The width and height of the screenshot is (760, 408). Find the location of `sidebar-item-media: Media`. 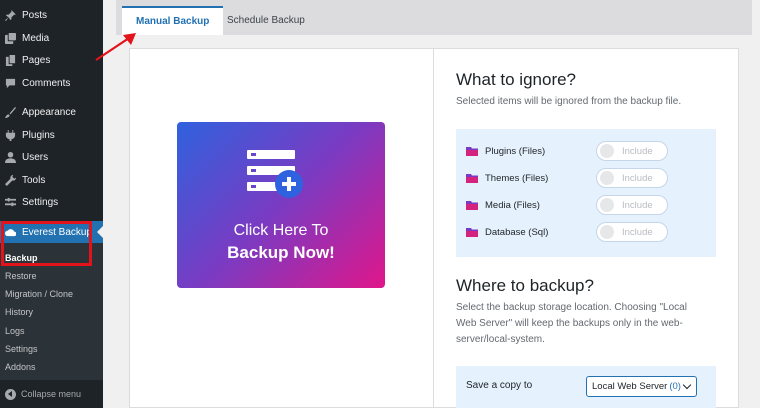

sidebar-item-media: Media is located at coordinates (51, 38).